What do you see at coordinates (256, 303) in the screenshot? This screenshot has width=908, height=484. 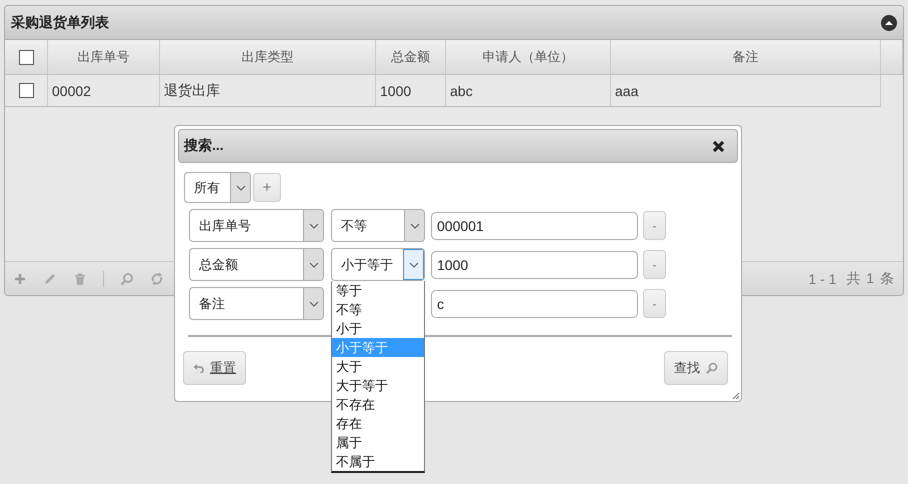 I see `field-select: 备注` at bounding box center [256, 303].